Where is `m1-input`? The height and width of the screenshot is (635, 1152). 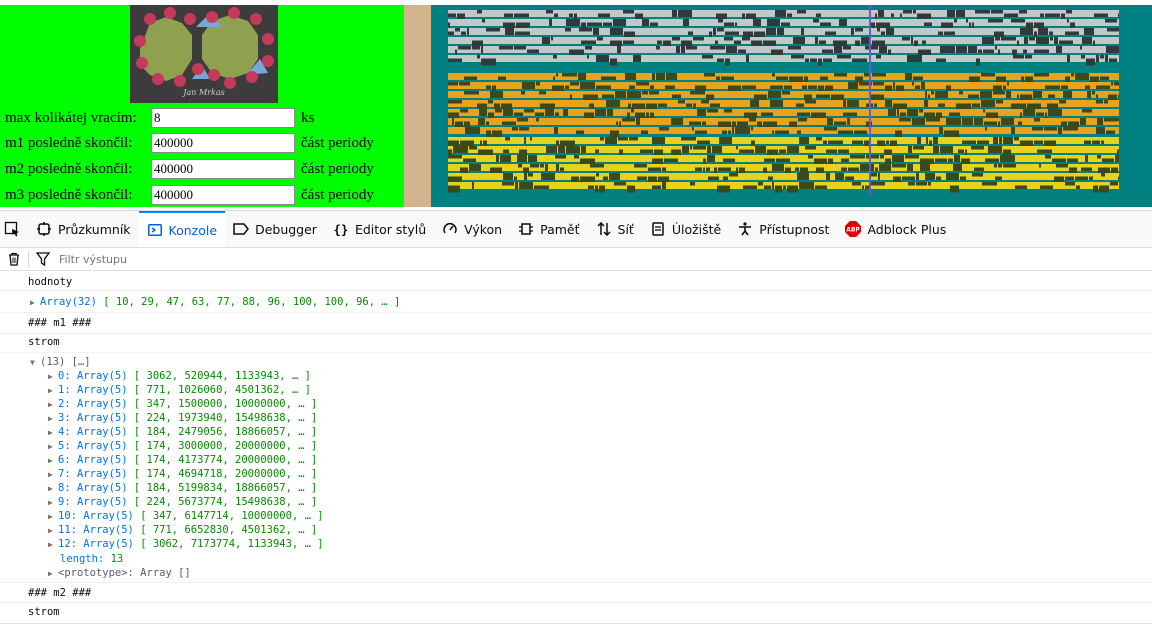
m1-input is located at coordinates (223, 143).